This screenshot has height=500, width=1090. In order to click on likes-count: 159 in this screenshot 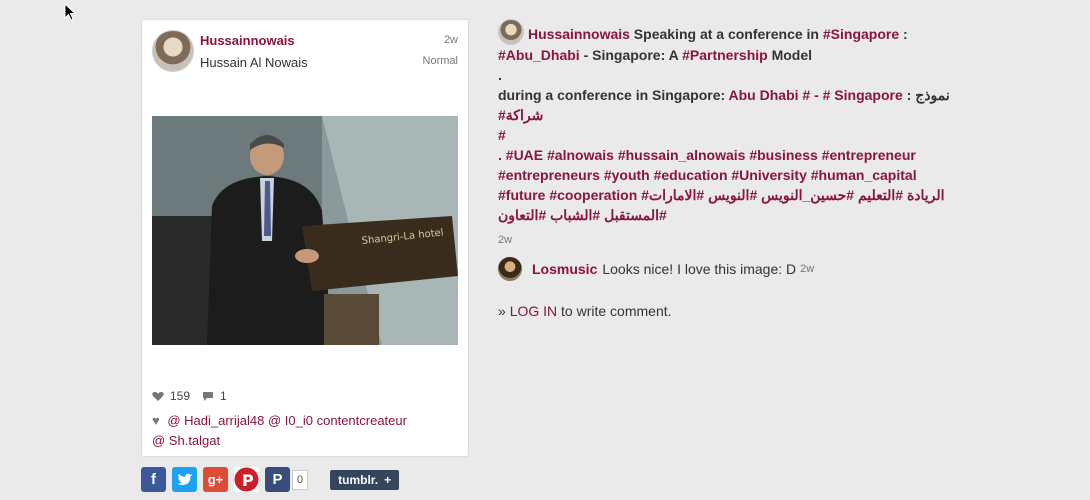, I will do `click(180, 396)`.